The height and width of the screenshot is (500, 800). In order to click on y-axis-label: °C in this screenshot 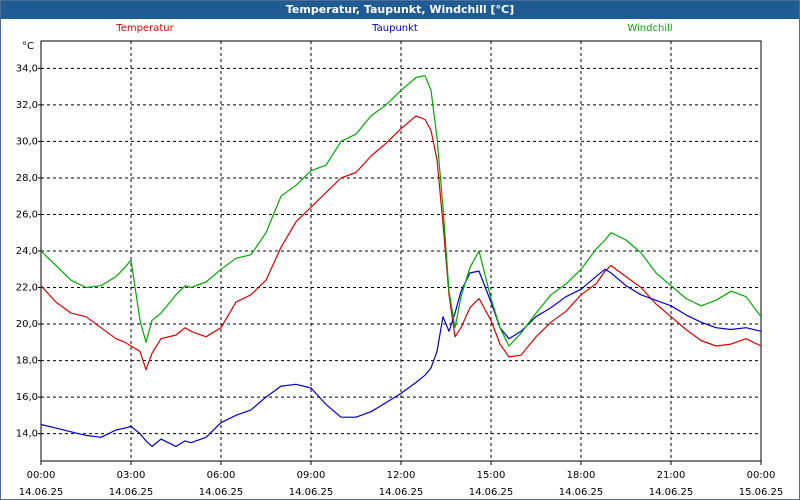, I will do `click(28, 46)`.